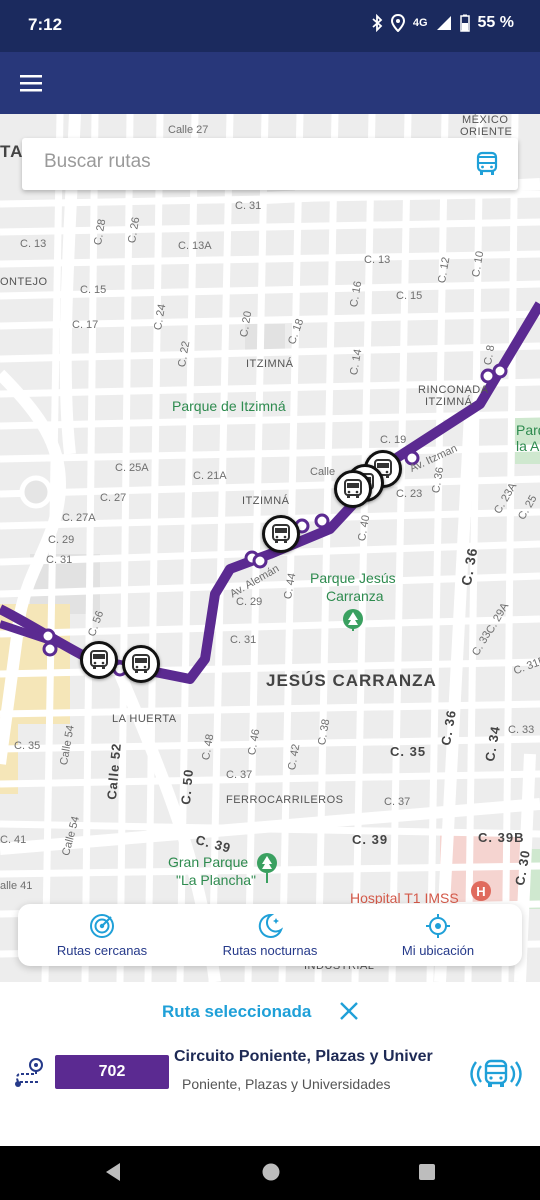 The height and width of the screenshot is (1200, 540). What do you see at coordinates (237, 1011) in the screenshot?
I see `panel-title: Ruta seleccionada` at bounding box center [237, 1011].